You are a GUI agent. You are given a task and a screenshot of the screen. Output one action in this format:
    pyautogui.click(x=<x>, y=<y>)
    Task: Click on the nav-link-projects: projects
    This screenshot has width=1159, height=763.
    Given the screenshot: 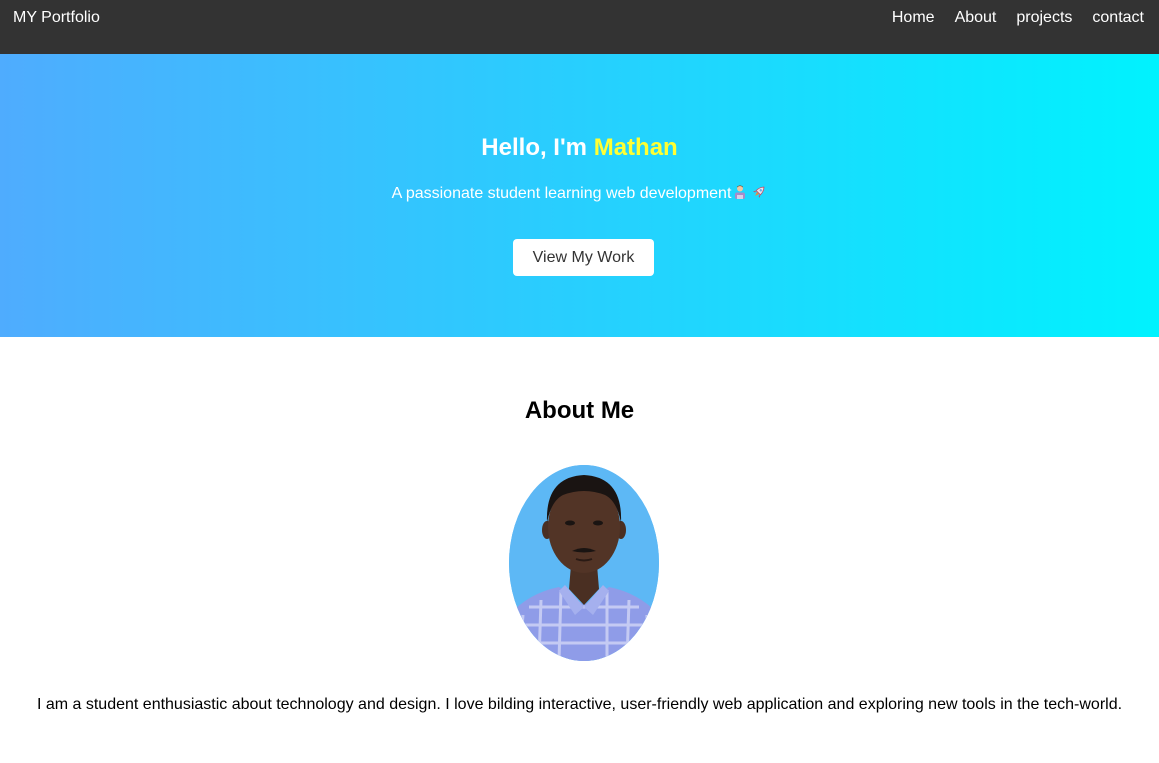 What is the action you would take?
    pyautogui.click(x=1044, y=18)
    